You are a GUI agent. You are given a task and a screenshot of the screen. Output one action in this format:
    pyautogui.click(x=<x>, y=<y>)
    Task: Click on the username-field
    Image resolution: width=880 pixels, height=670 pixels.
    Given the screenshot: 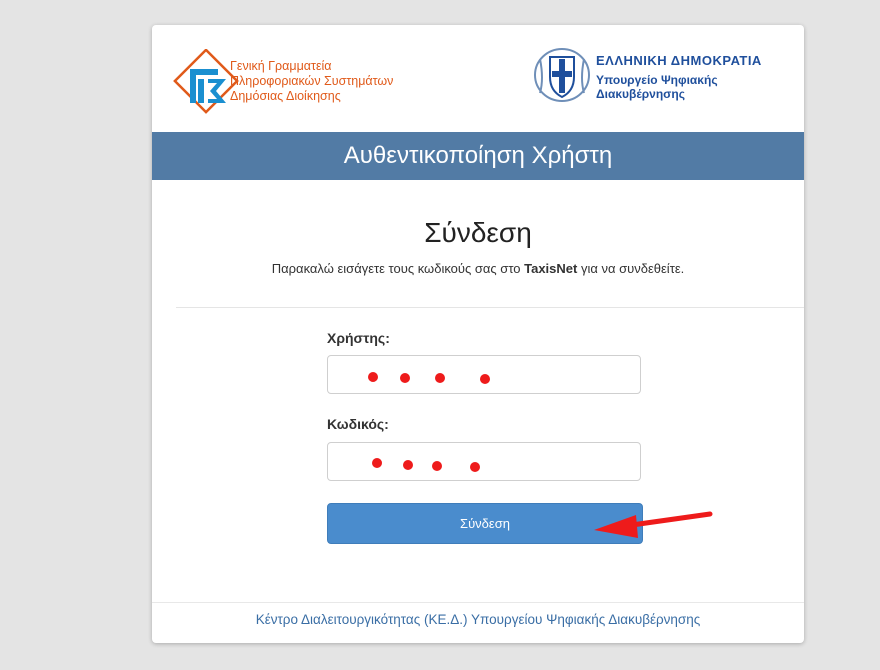 What is the action you would take?
    pyautogui.click(x=484, y=374)
    